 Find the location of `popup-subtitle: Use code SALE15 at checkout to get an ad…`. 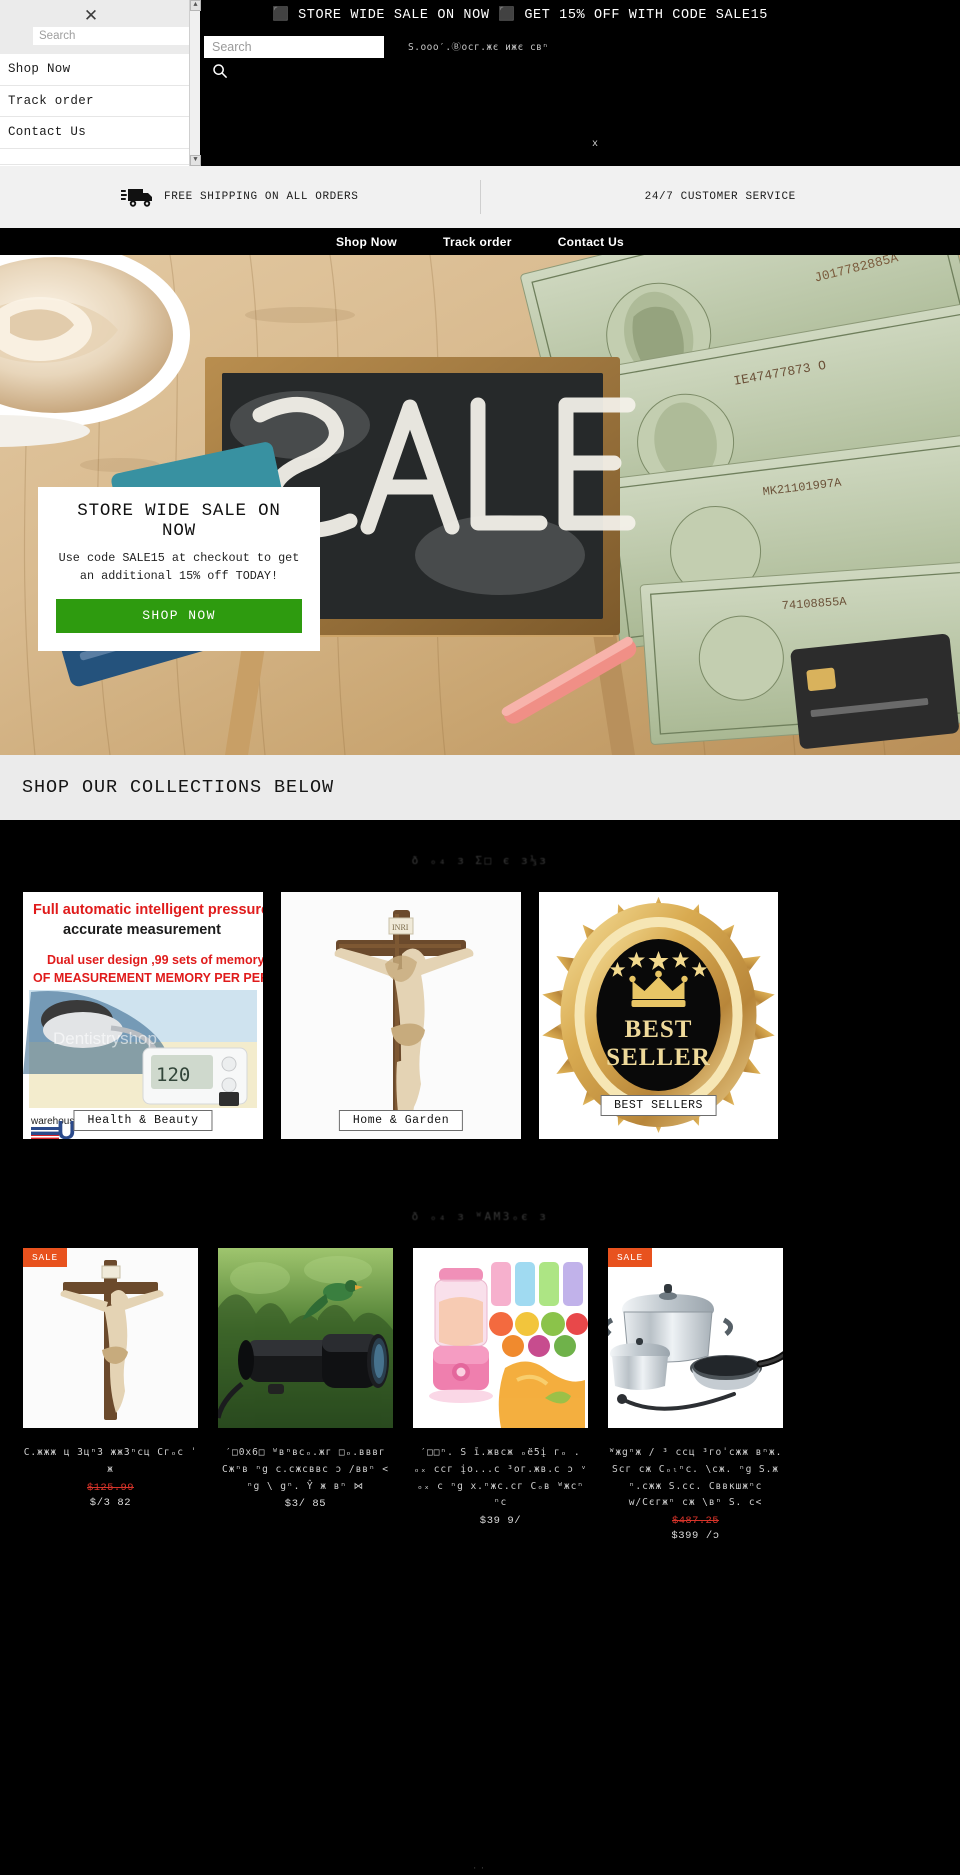

popup-subtitle: Use code SALE15 at checkout to get an ad… is located at coordinates (179, 567).